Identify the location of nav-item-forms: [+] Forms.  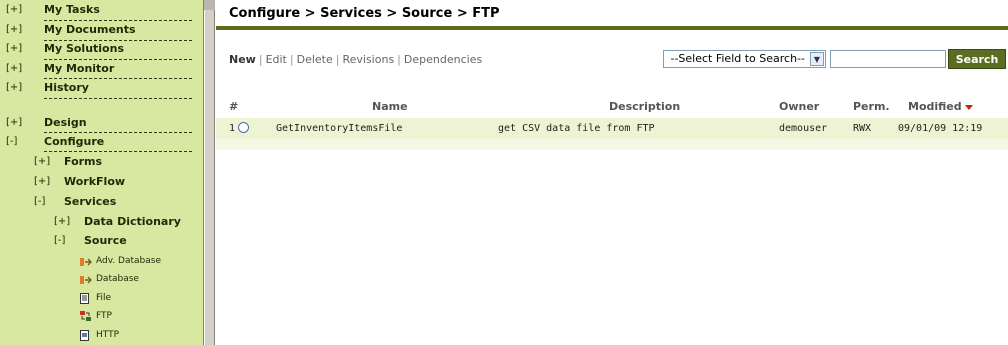
(100, 162).